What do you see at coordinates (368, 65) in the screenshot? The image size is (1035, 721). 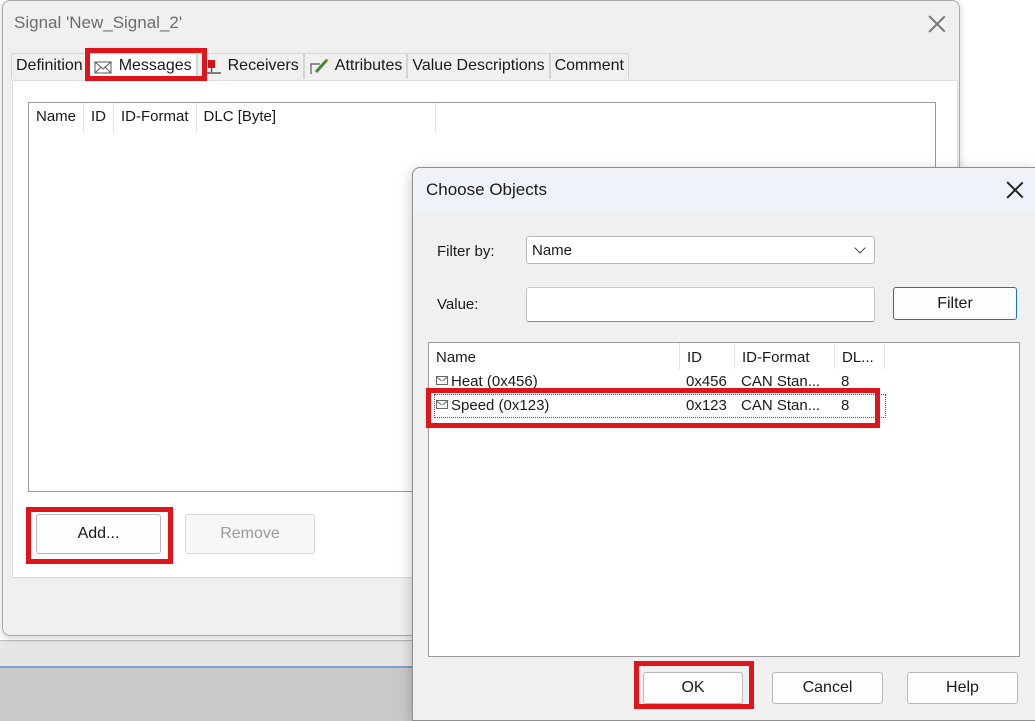 I see `tab-label: Attributes` at bounding box center [368, 65].